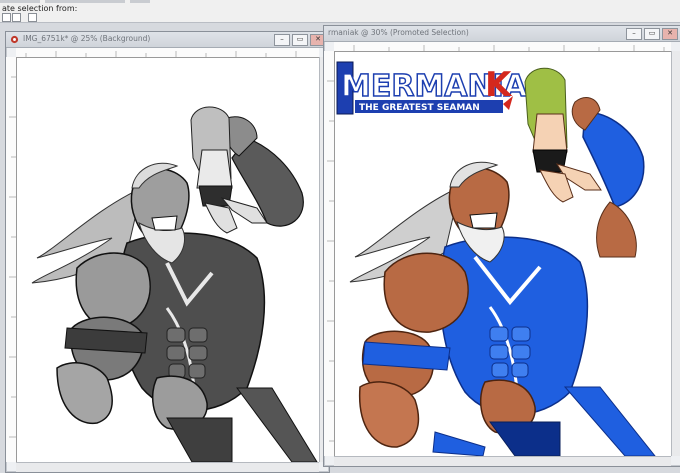 This screenshot has width=680, height=473. Describe the element at coordinates (167, 40) in the screenshot. I see `left-window-titlebar: IMG_6751k* @ 25% (Background) – ▭ ✕` at that location.